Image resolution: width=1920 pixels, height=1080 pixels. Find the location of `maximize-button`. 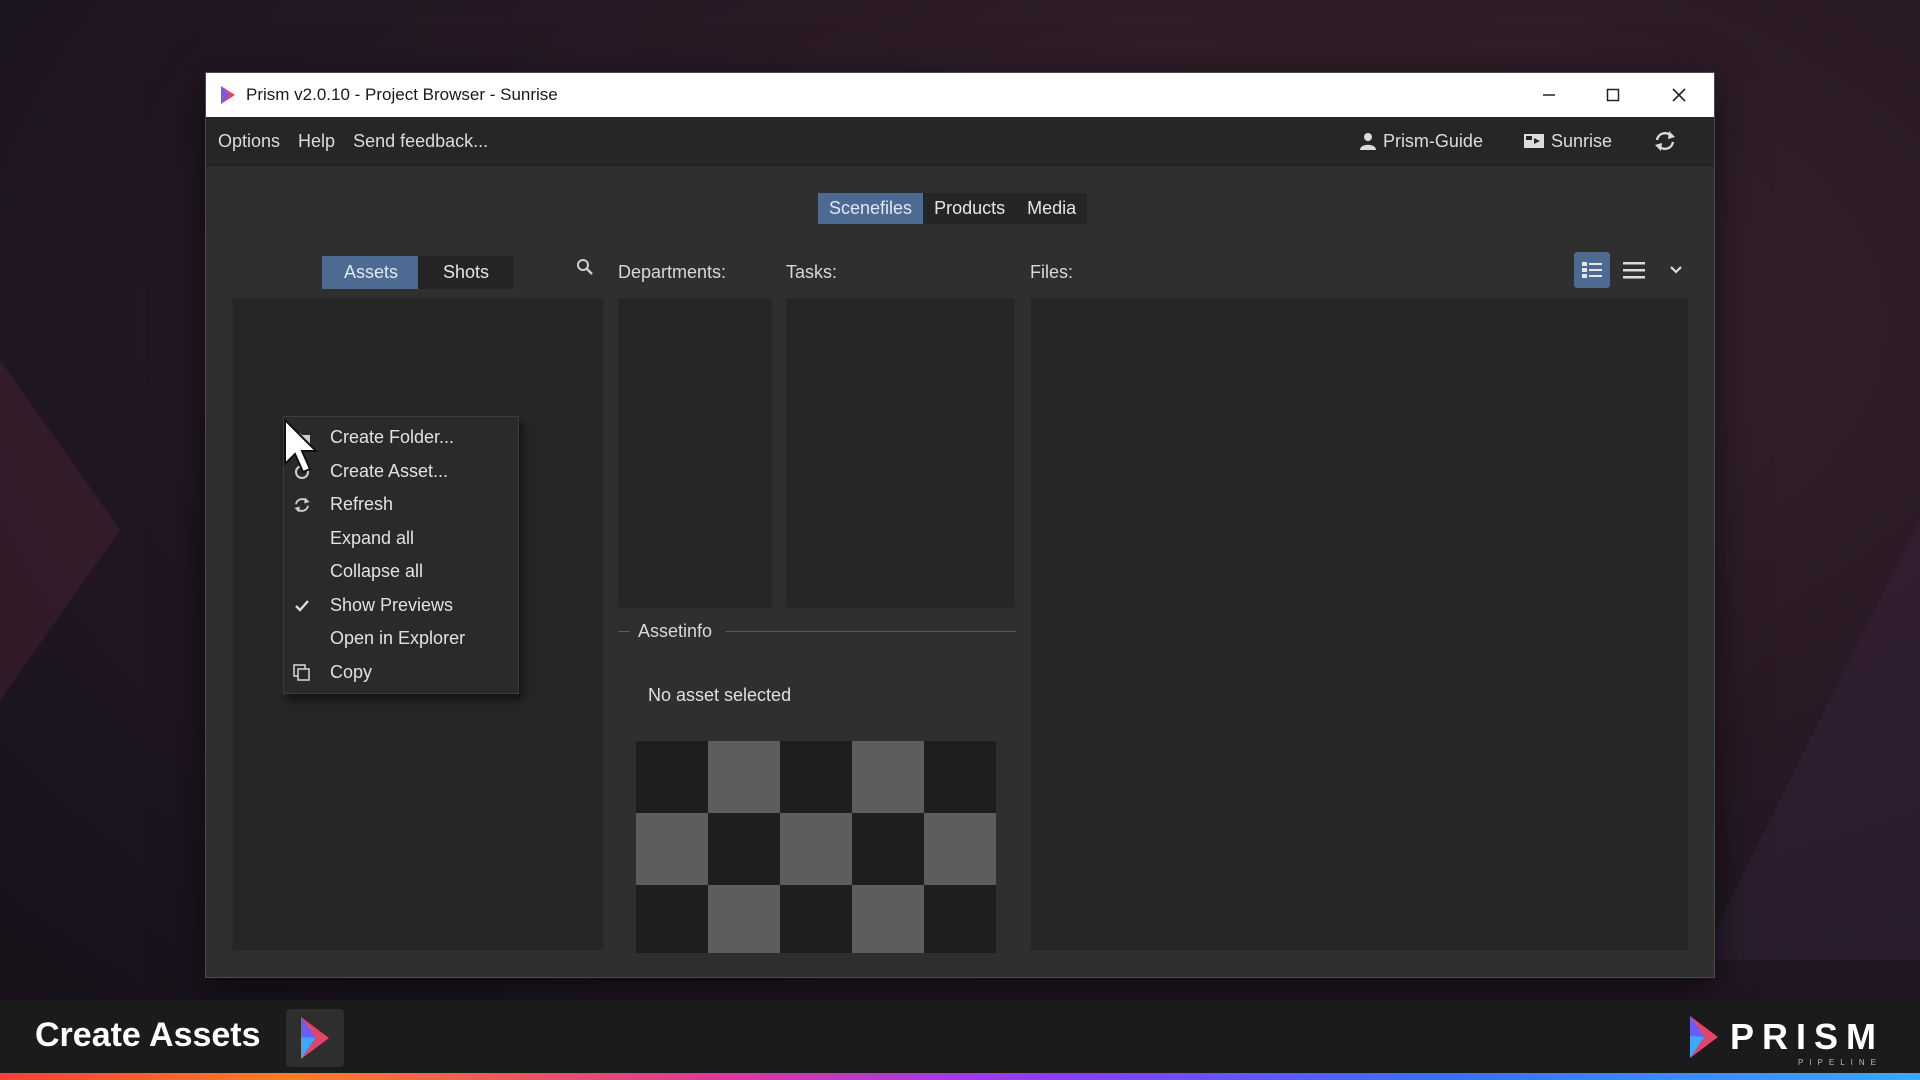

maximize-button is located at coordinates (1613, 95).